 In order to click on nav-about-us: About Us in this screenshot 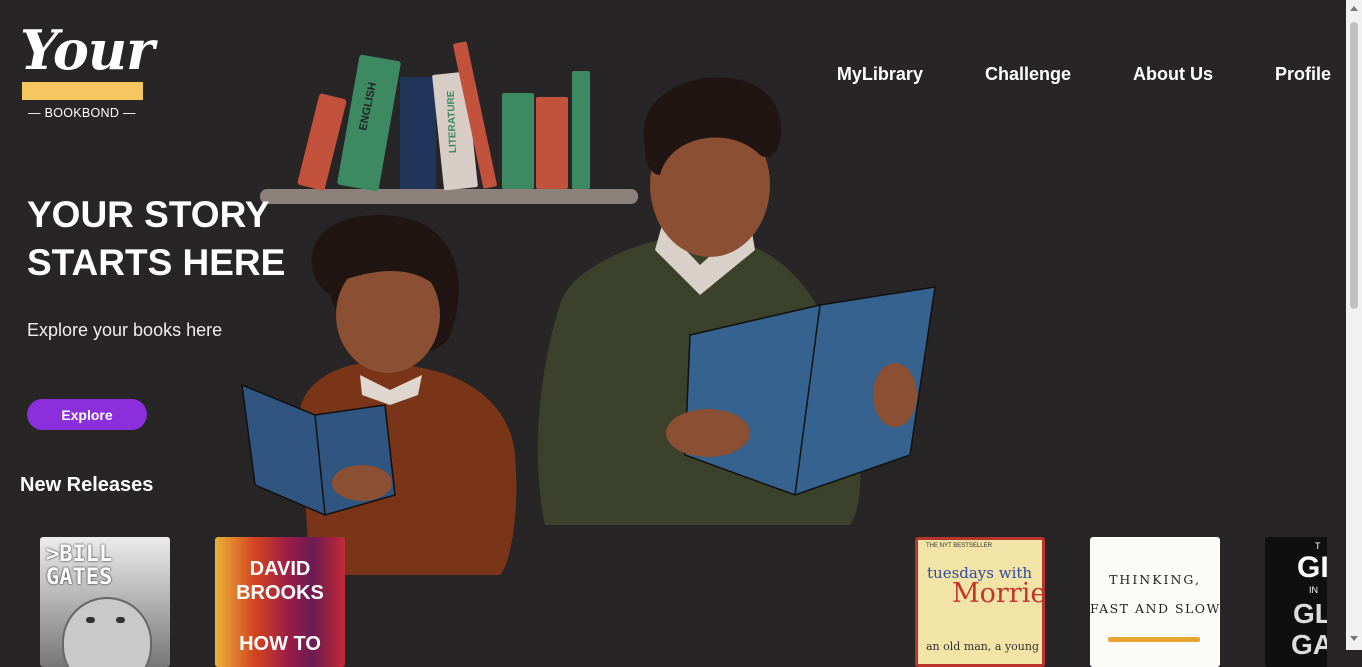, I will do `click(1173, 74)`.